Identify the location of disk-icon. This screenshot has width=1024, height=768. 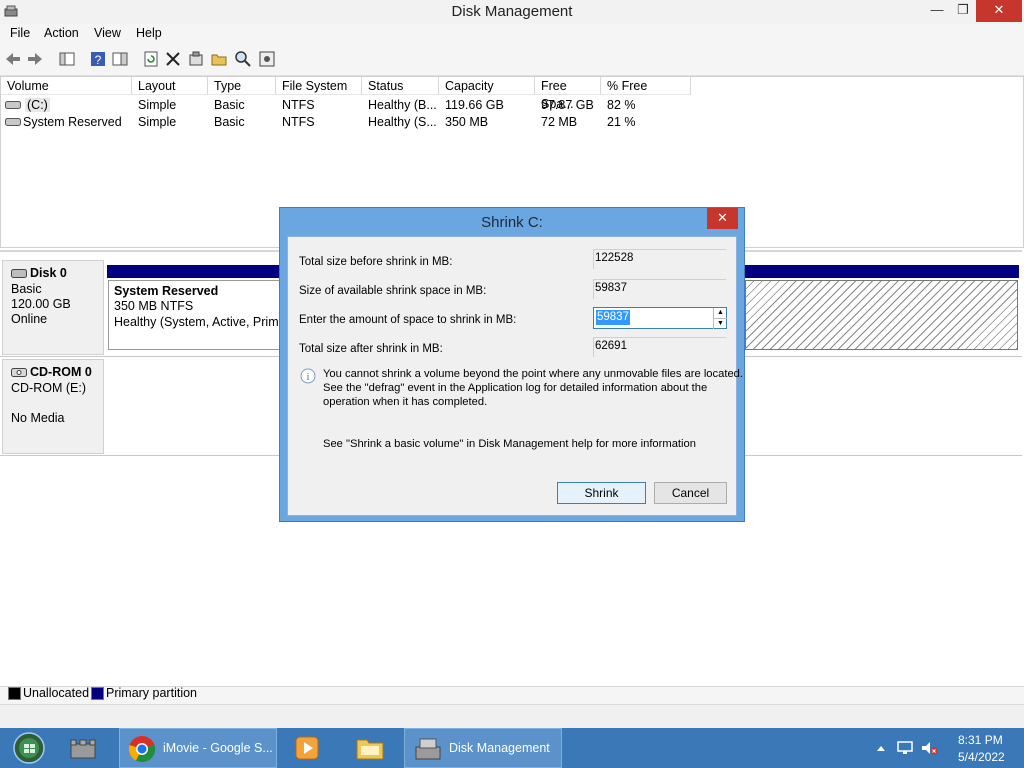
(19, 273).